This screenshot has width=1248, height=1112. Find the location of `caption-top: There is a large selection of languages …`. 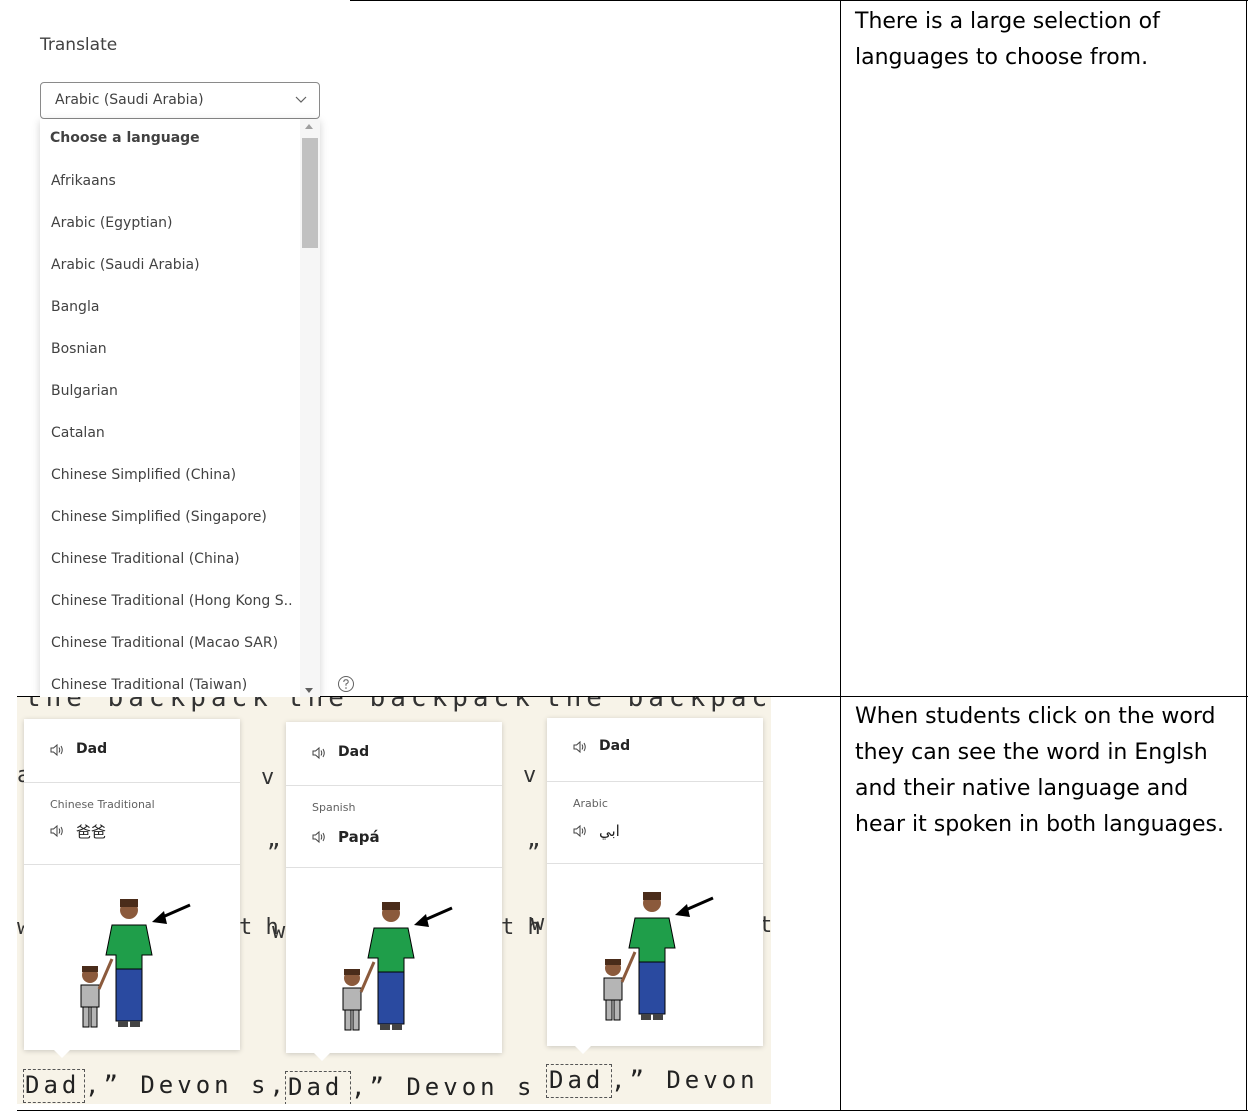

caption-top: There is a large selection of languages … is located at coordinates (1007, 39).